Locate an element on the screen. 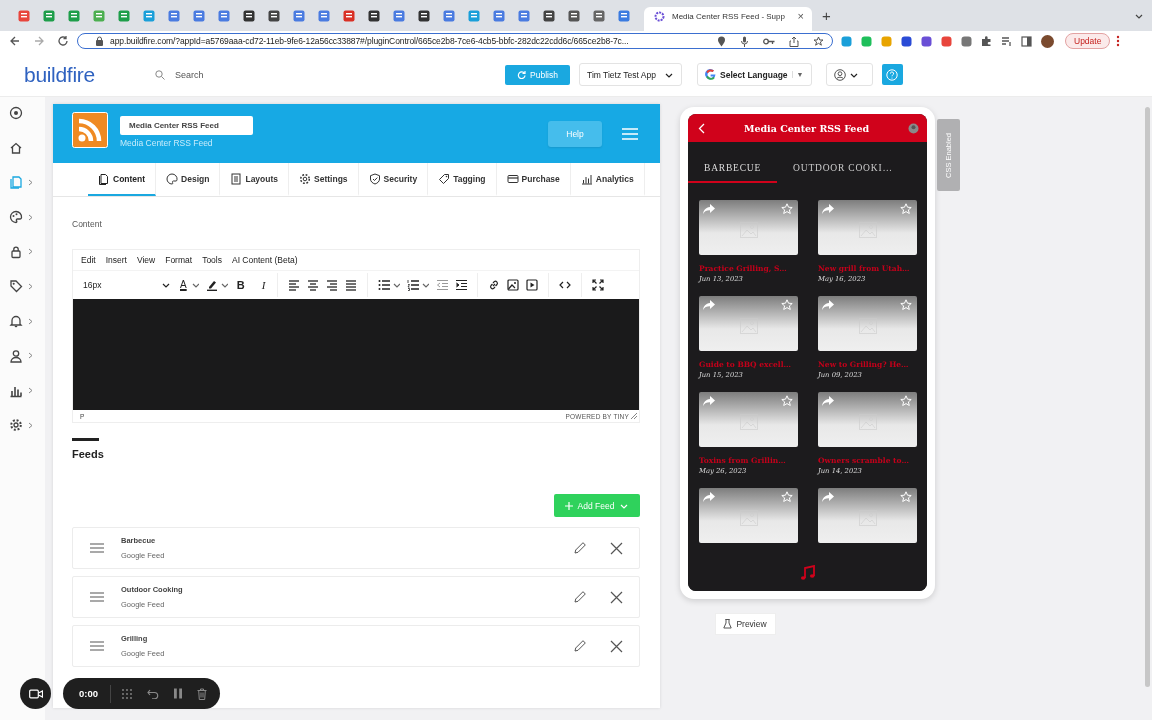  pause-icon is located at coordinates (178, 693).